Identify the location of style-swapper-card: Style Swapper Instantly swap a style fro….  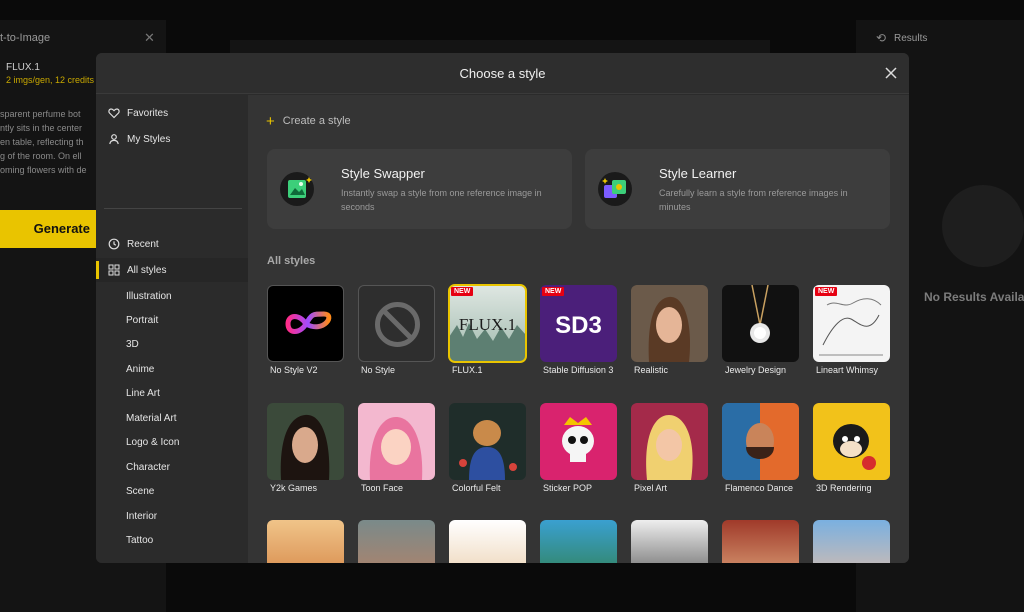
(419, 189).